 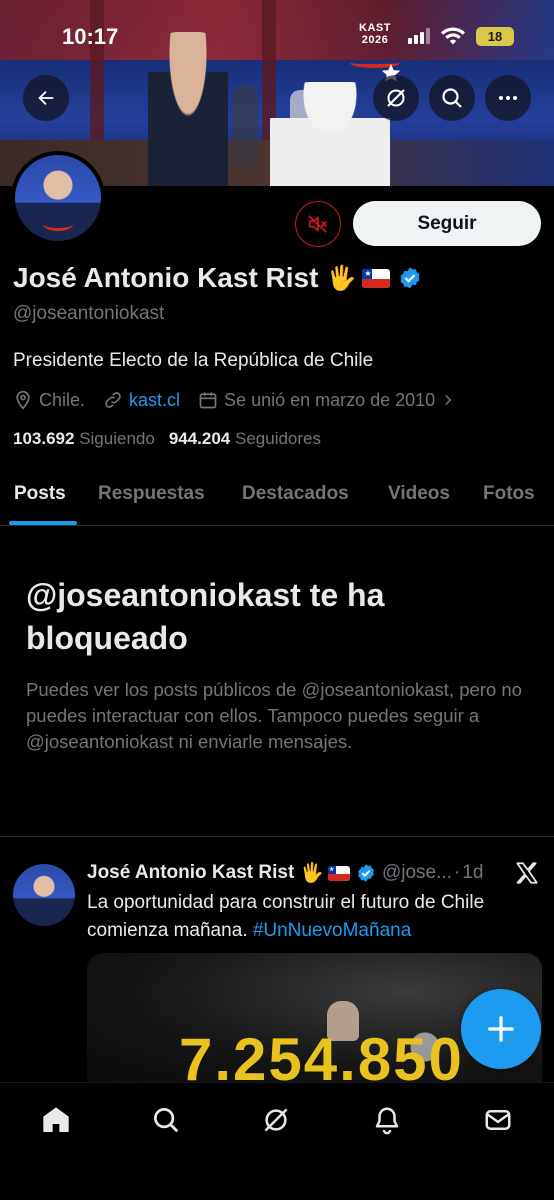 I want to click on followers-label: Seguidores, so click(x=278, y=438).